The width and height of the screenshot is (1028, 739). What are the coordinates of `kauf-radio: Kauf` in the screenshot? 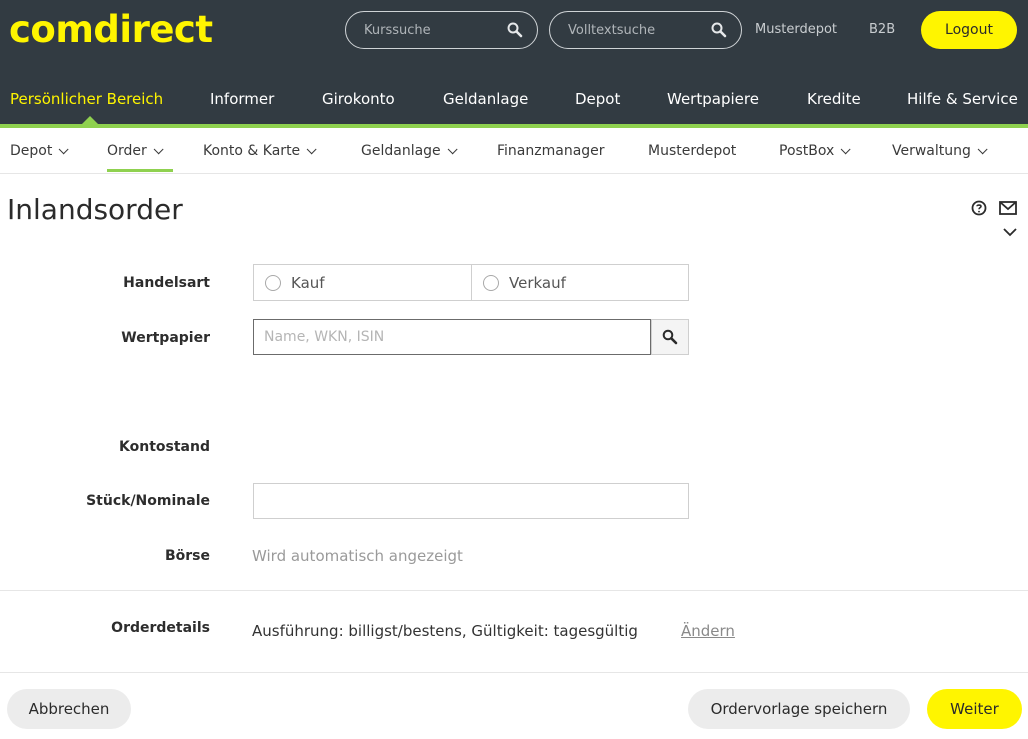 It's located at (362, 282).